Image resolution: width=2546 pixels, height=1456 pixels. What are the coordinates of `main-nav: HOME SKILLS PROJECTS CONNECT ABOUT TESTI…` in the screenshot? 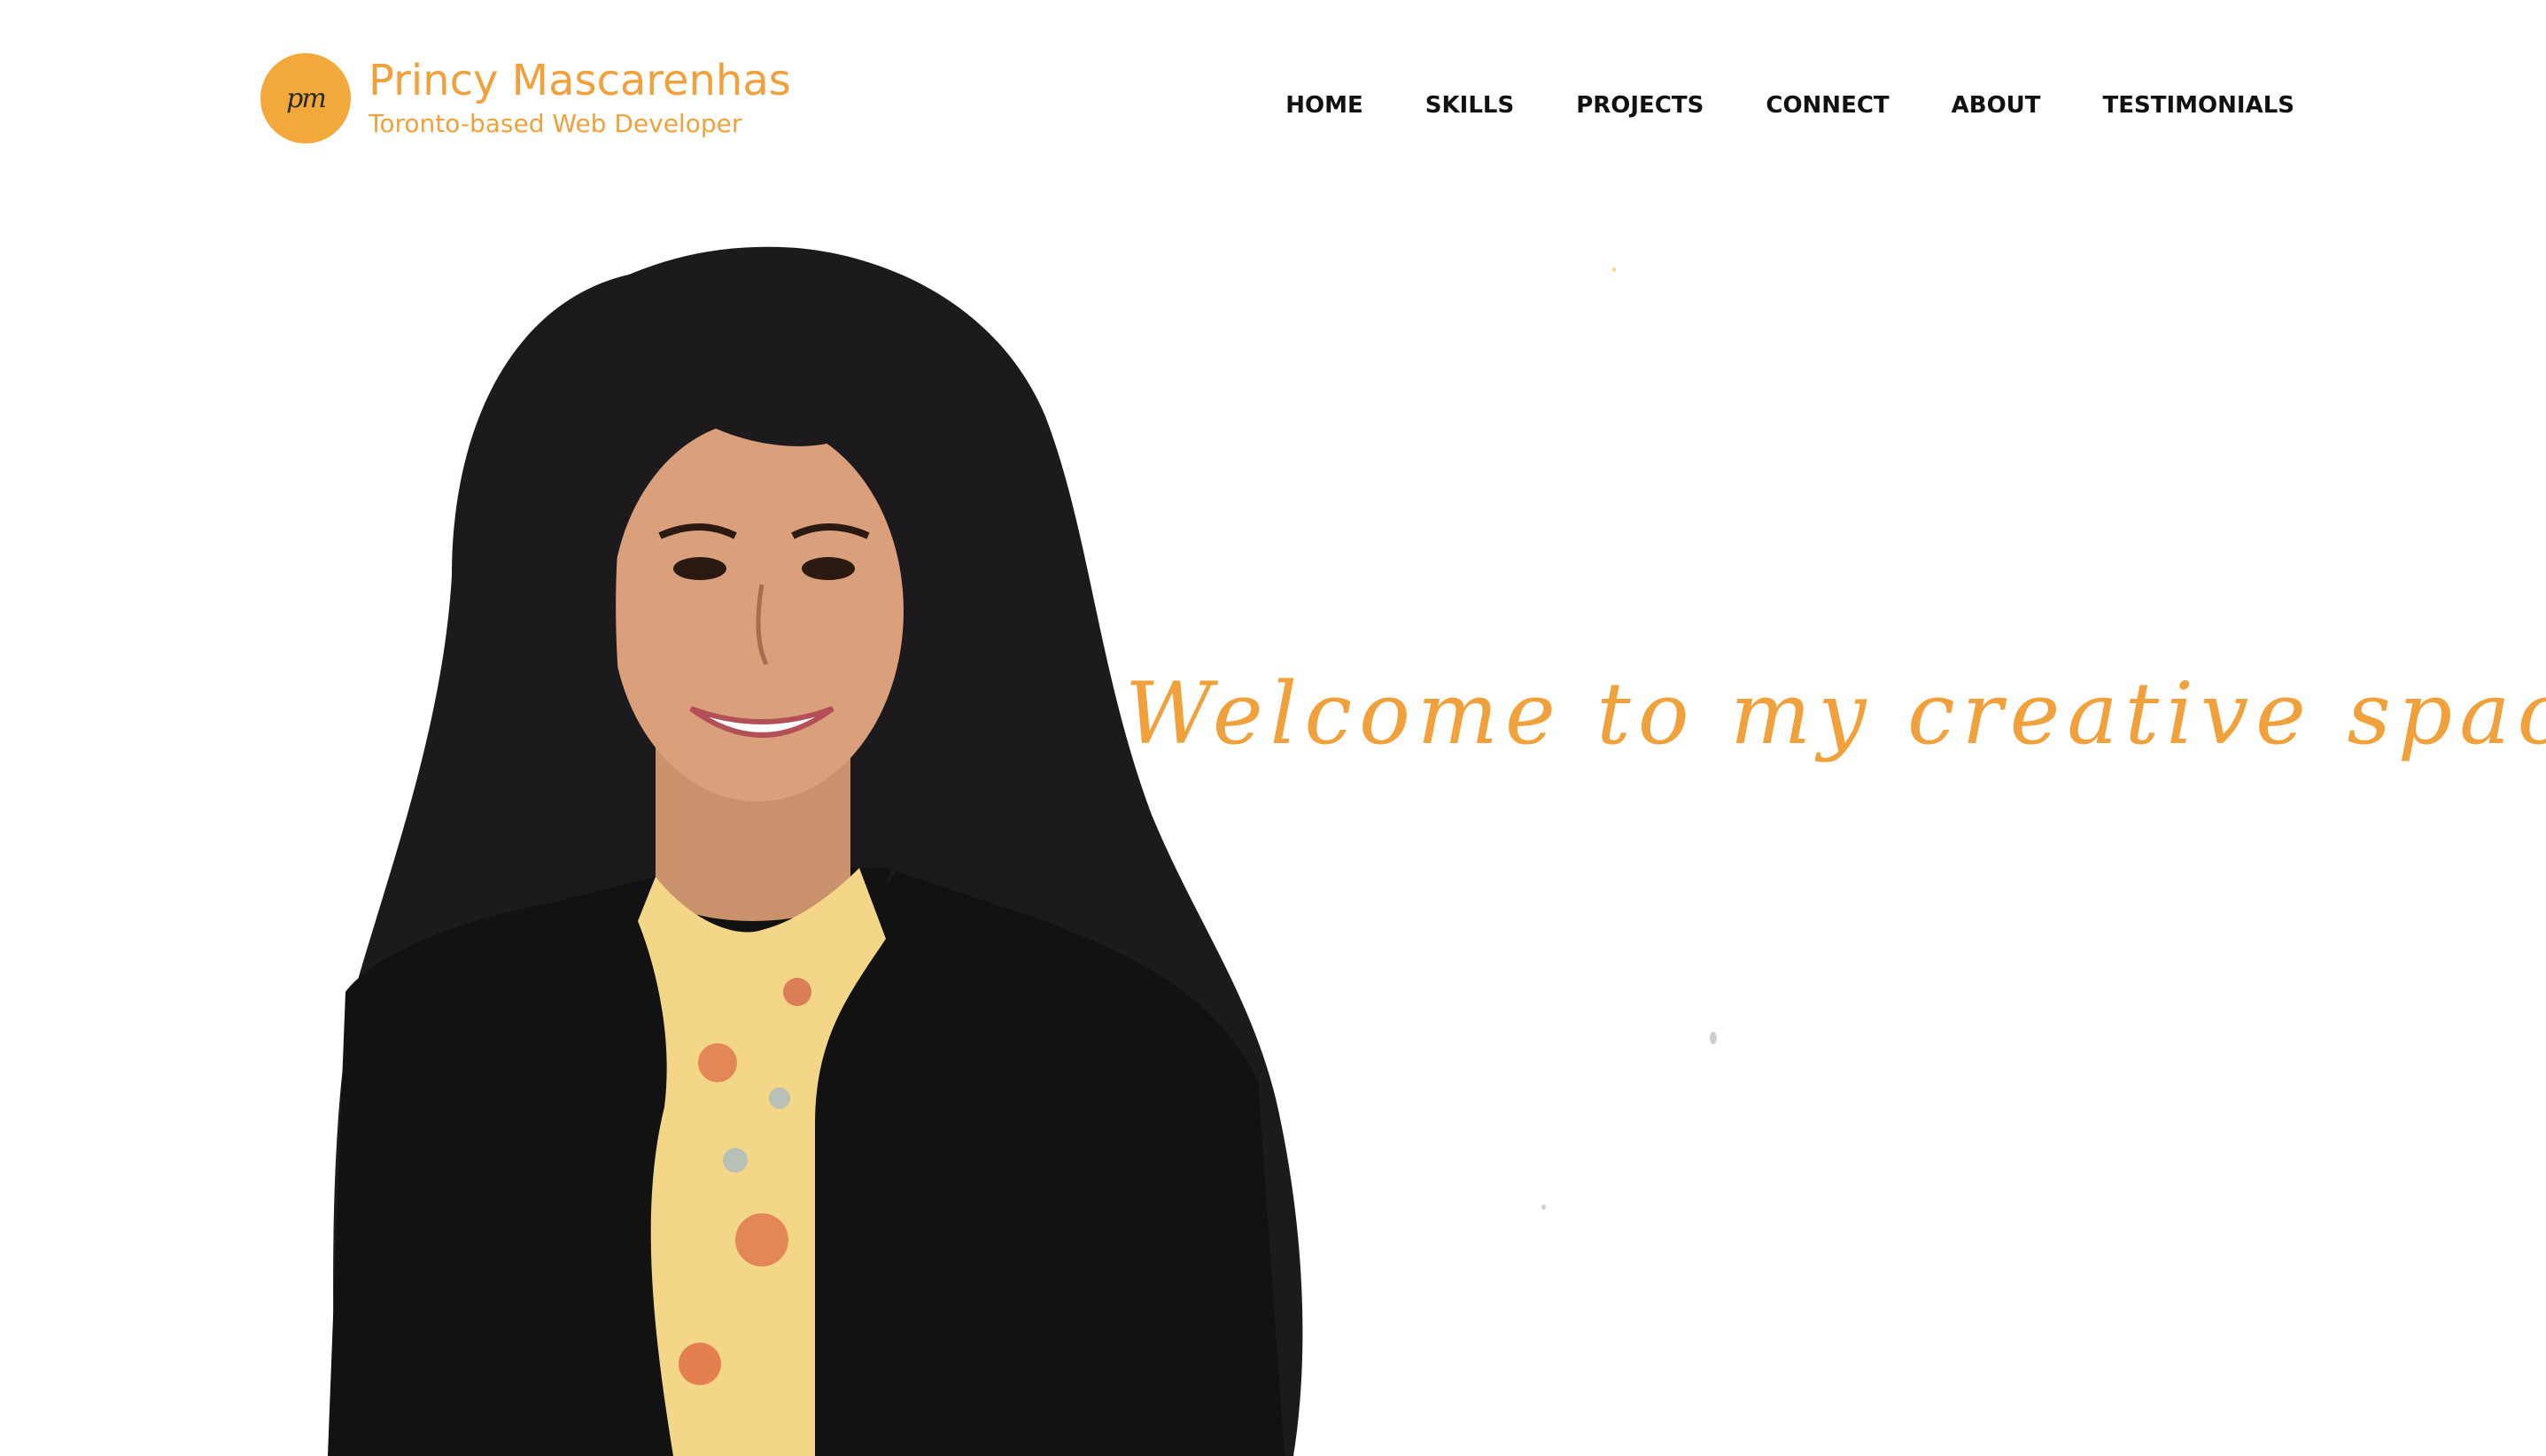 It's located at (1758, 105).